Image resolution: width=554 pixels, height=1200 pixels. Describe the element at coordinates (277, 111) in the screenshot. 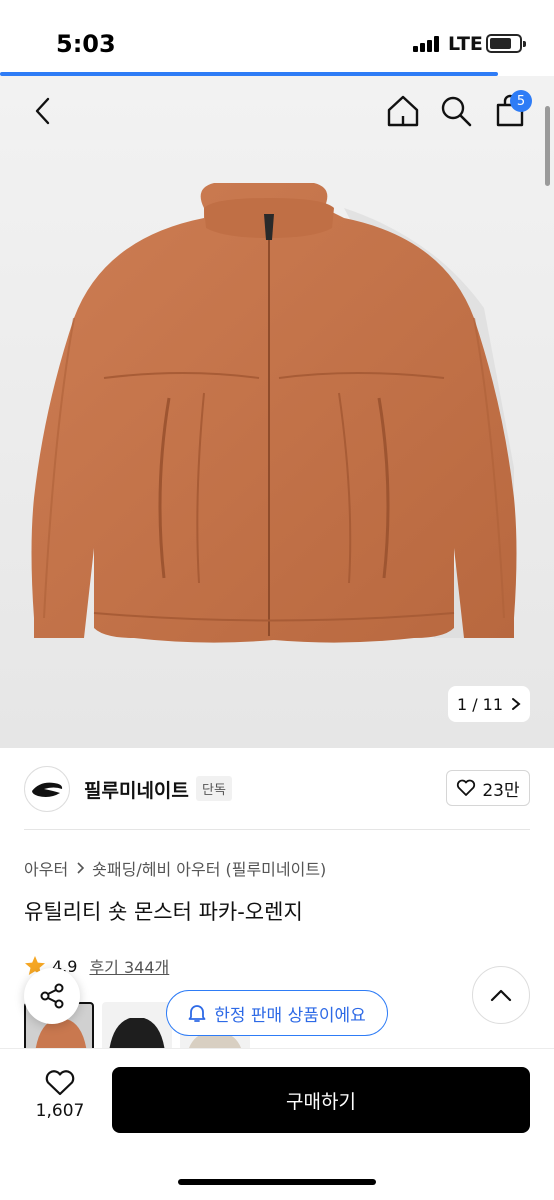

I see `top-nav: 5` at that location.